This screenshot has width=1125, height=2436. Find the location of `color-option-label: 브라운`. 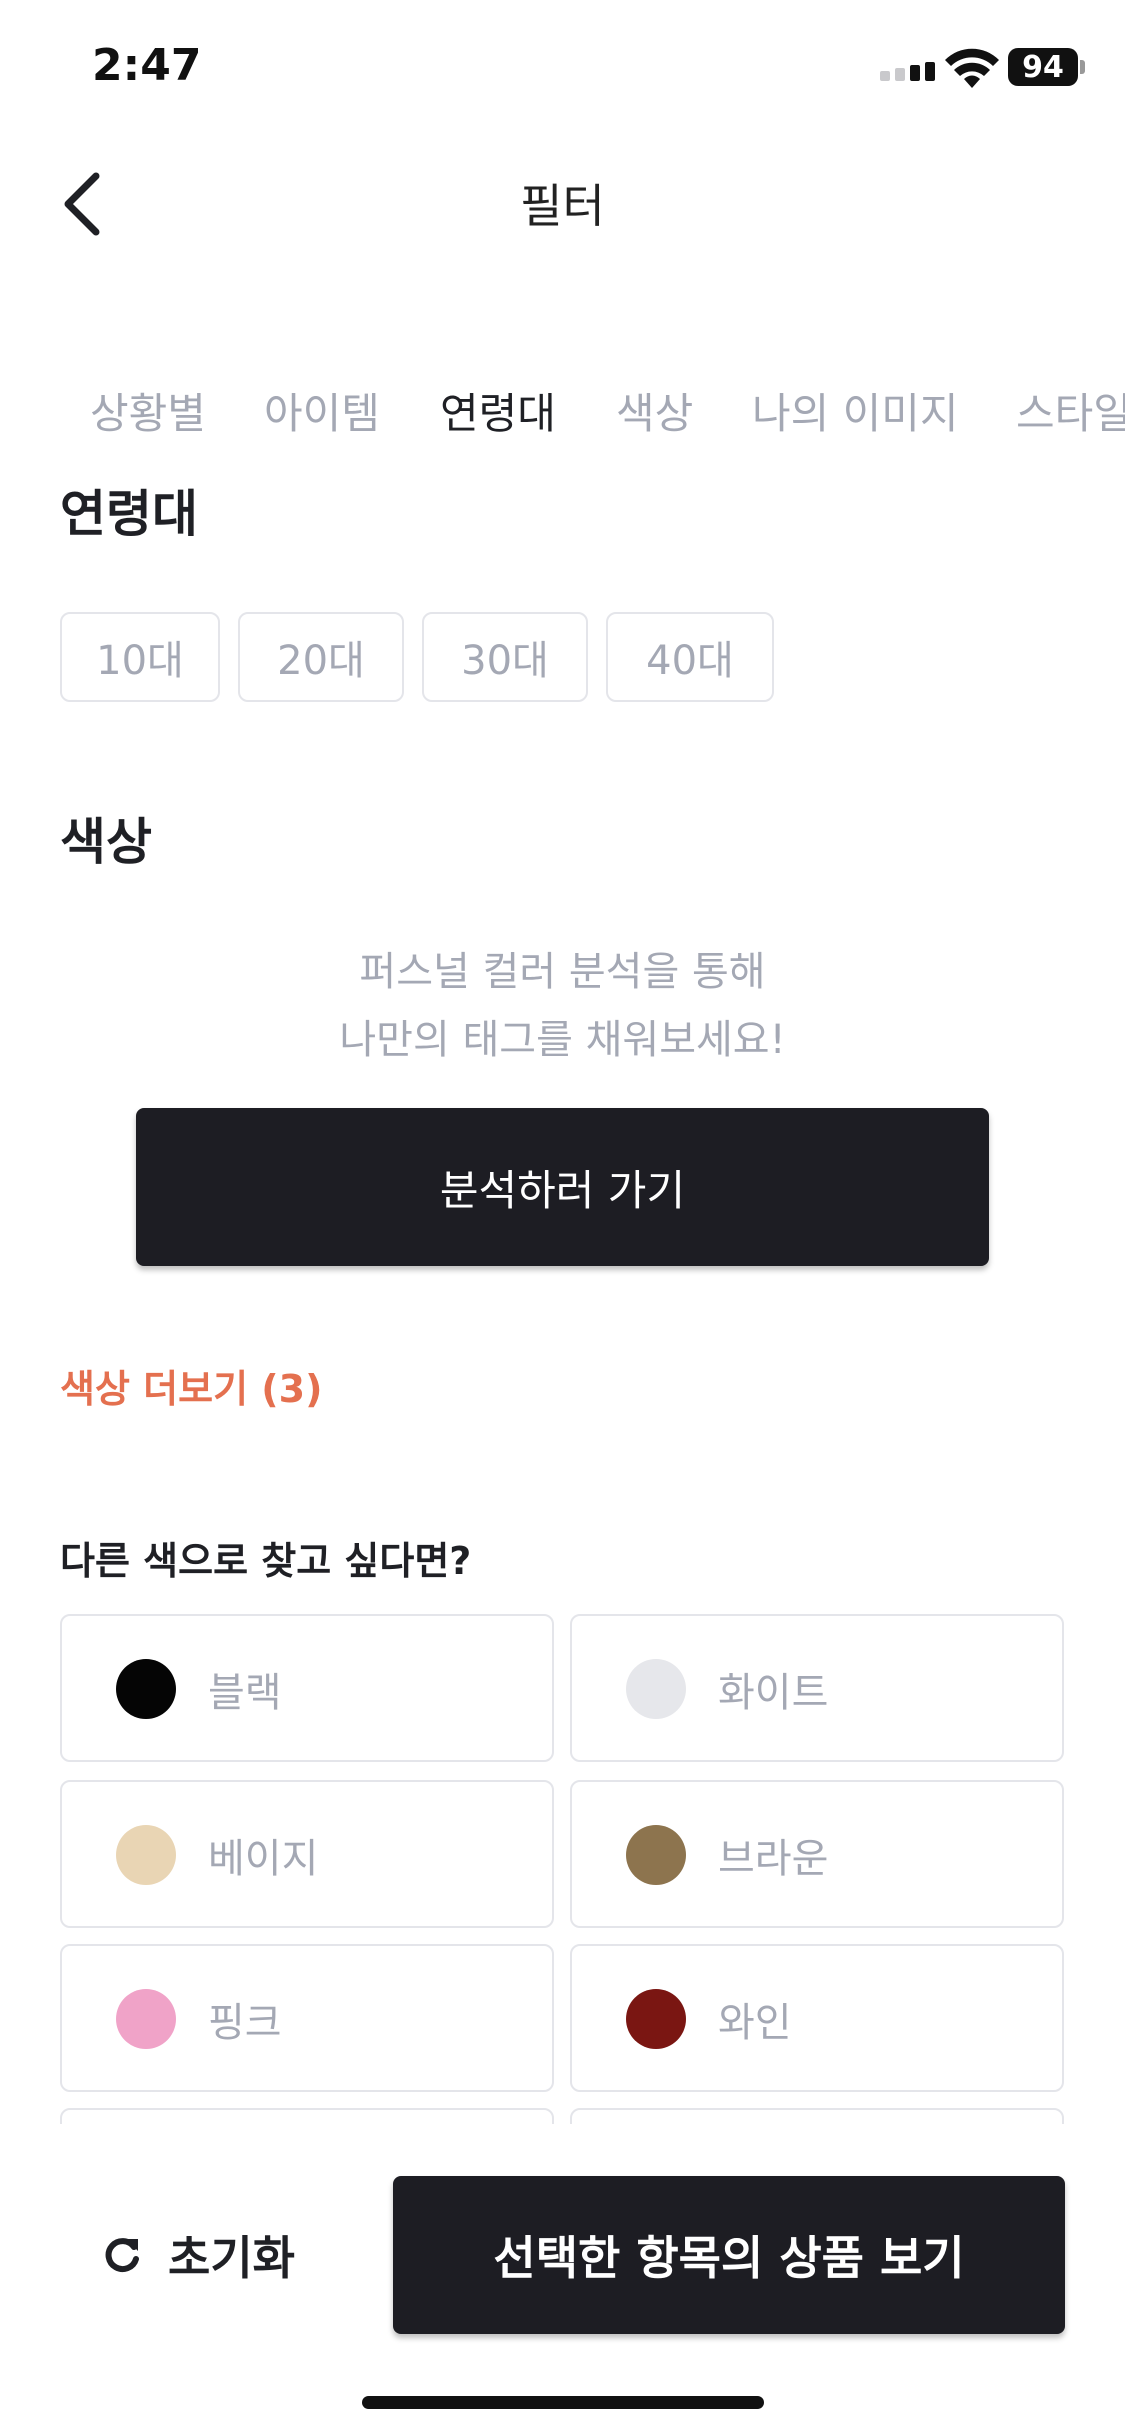

color-option-label: 브라운 is located at coordinates (773, 1859).